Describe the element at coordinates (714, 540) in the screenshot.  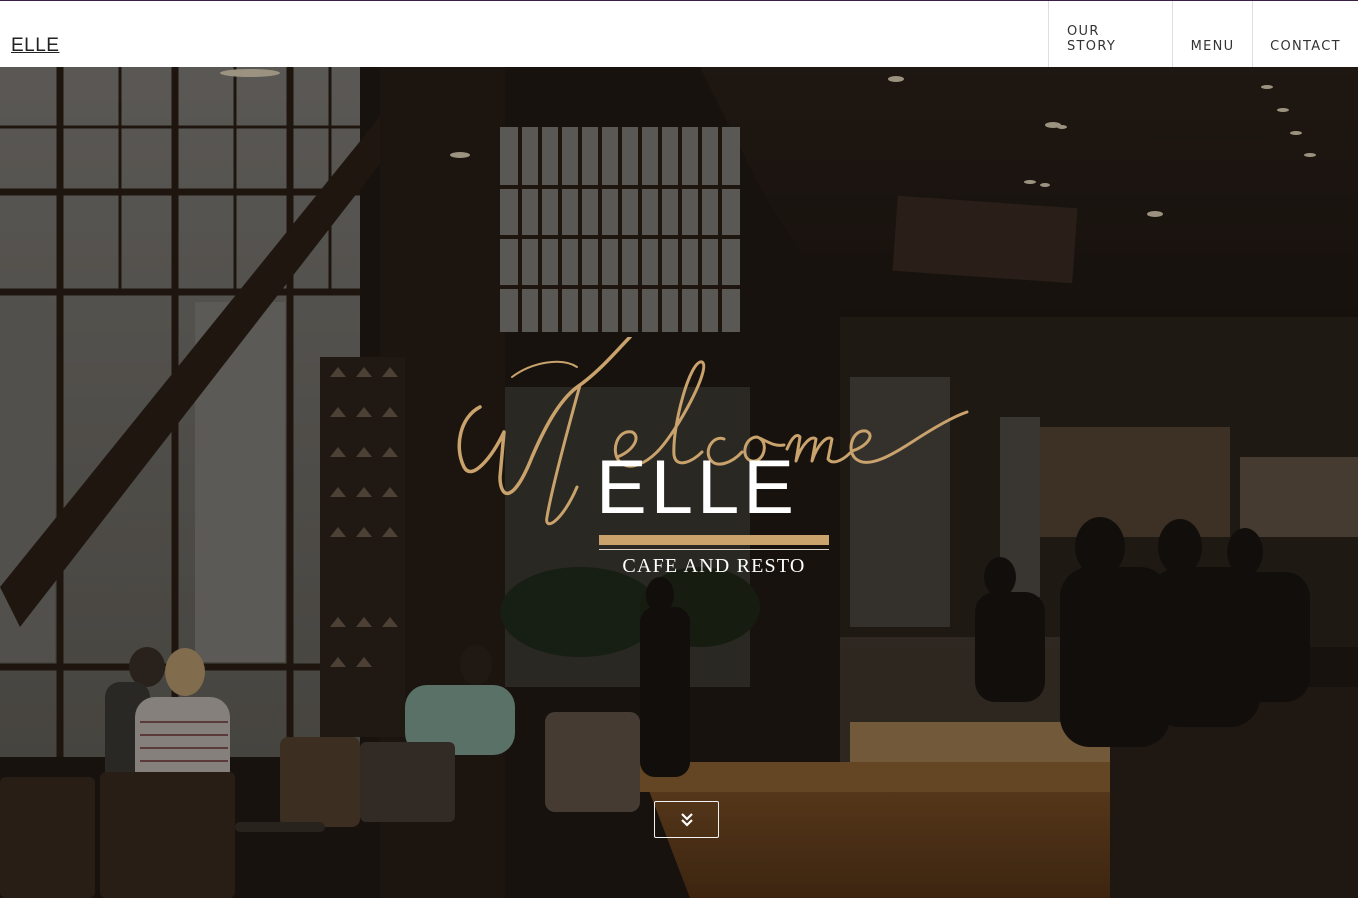
I see `gold-divider` at that location.